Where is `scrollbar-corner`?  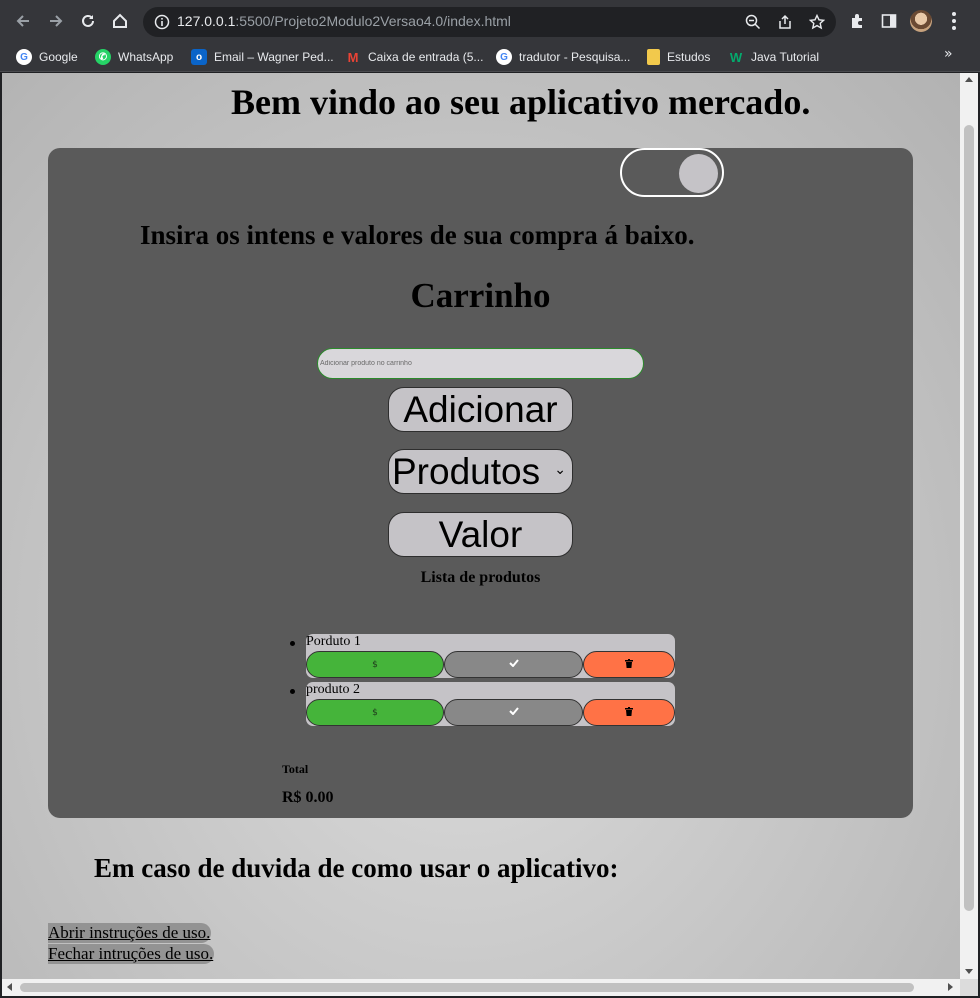 scrollbar-corner is located at coordinates (969, 987).